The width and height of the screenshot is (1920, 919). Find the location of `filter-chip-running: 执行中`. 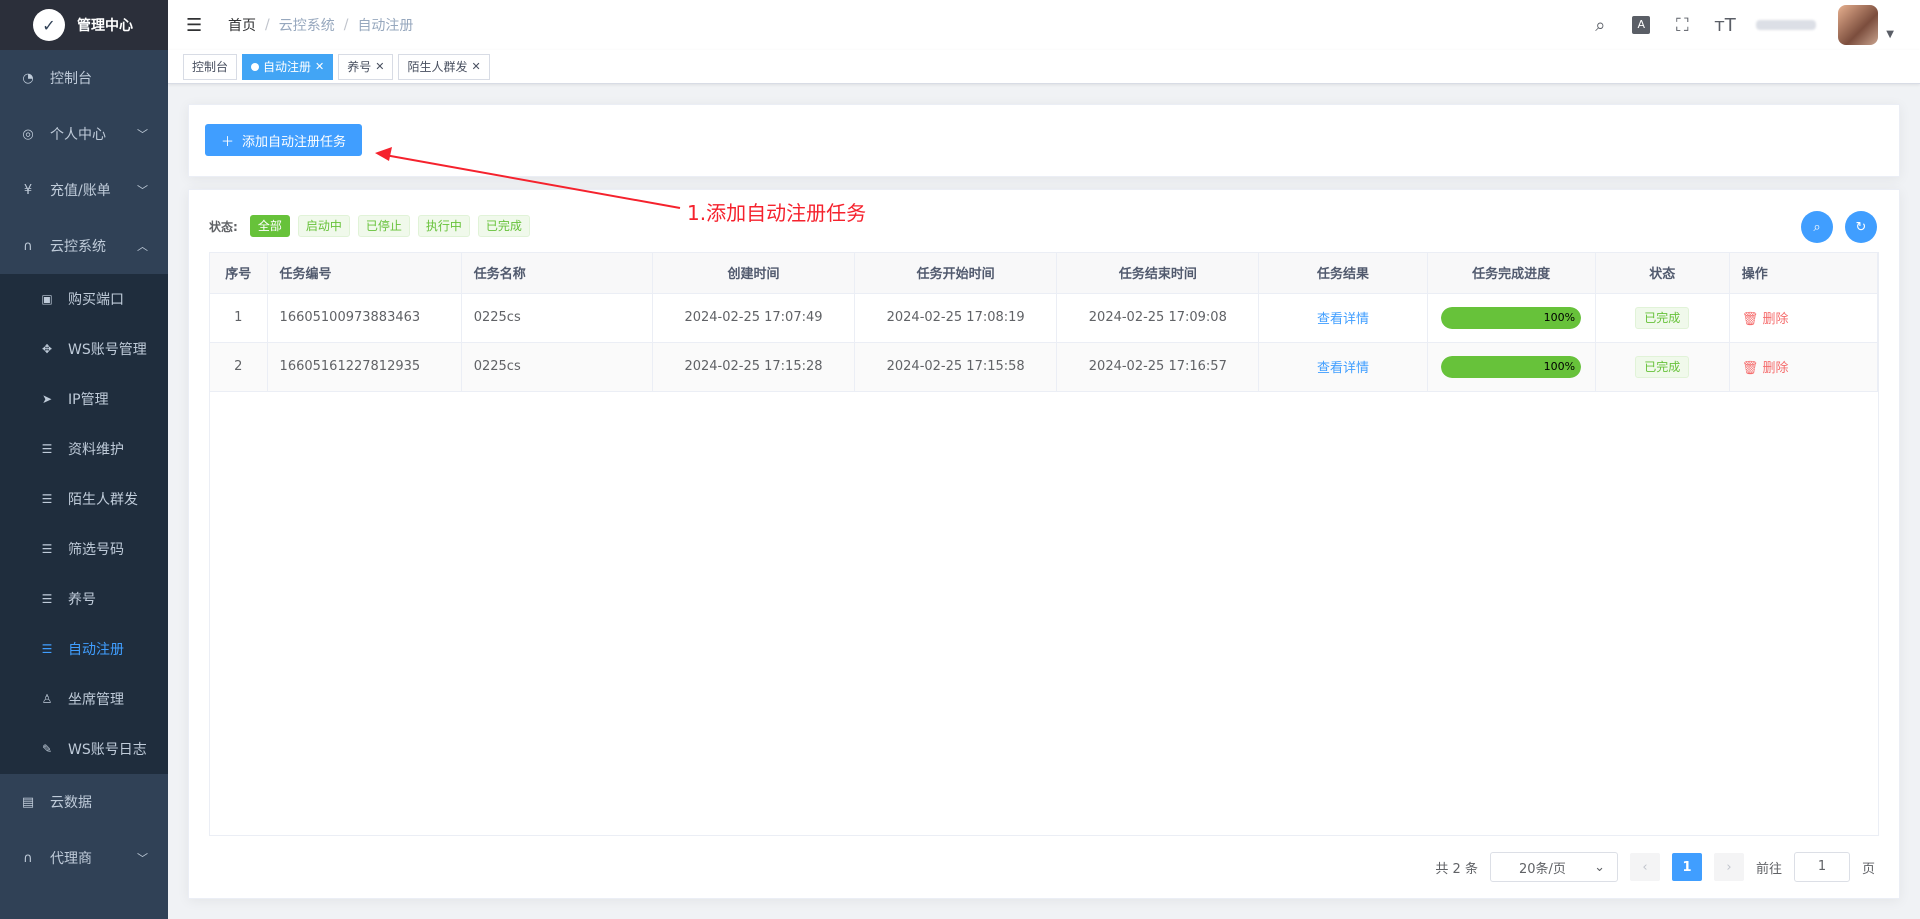

filter-chip-running: 执行中 is located at coordinates (443, 226).